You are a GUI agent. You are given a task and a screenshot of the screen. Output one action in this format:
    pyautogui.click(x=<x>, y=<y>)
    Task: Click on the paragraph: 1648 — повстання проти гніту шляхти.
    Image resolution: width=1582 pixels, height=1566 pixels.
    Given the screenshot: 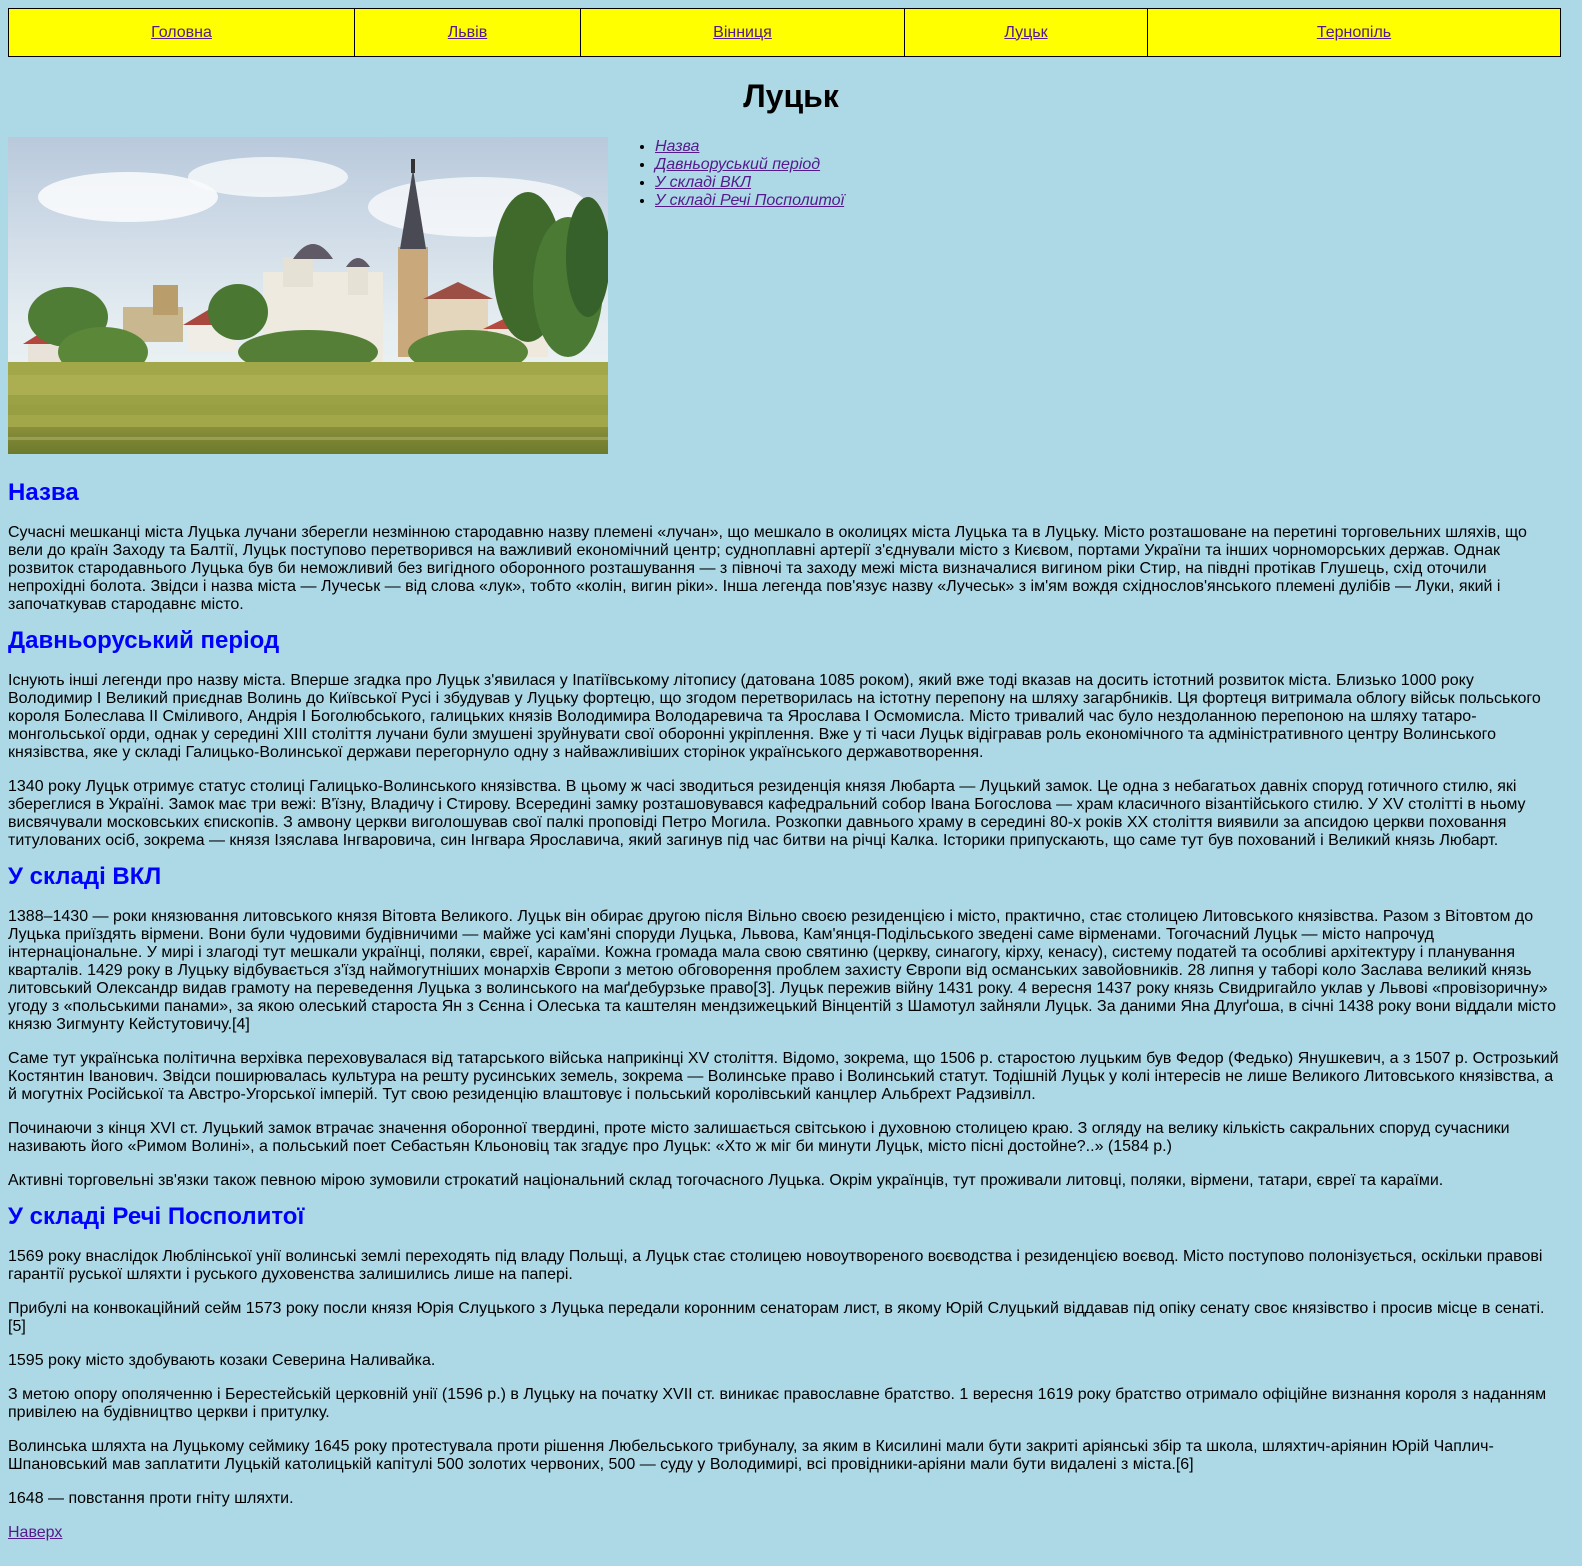 What is the action you would take?
    pyautogui.click(x=151, y=1498)
    